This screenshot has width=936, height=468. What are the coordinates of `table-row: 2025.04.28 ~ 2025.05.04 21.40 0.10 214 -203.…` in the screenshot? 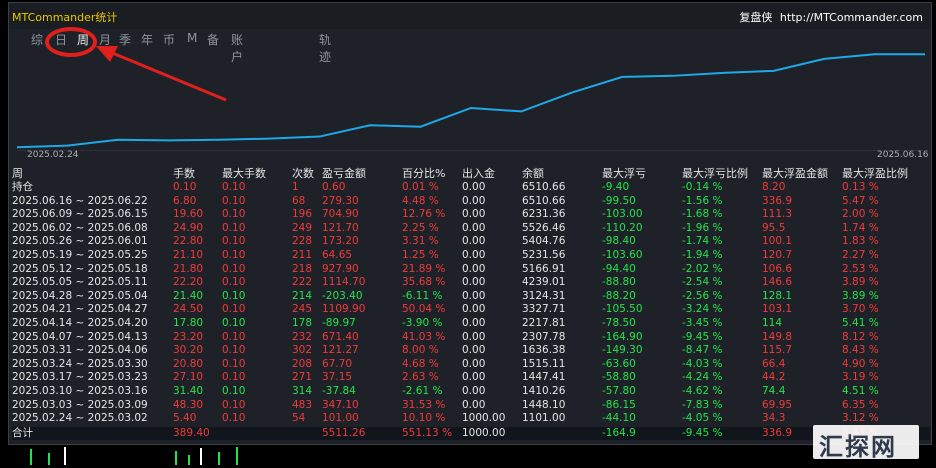 It's located at (471, 296).